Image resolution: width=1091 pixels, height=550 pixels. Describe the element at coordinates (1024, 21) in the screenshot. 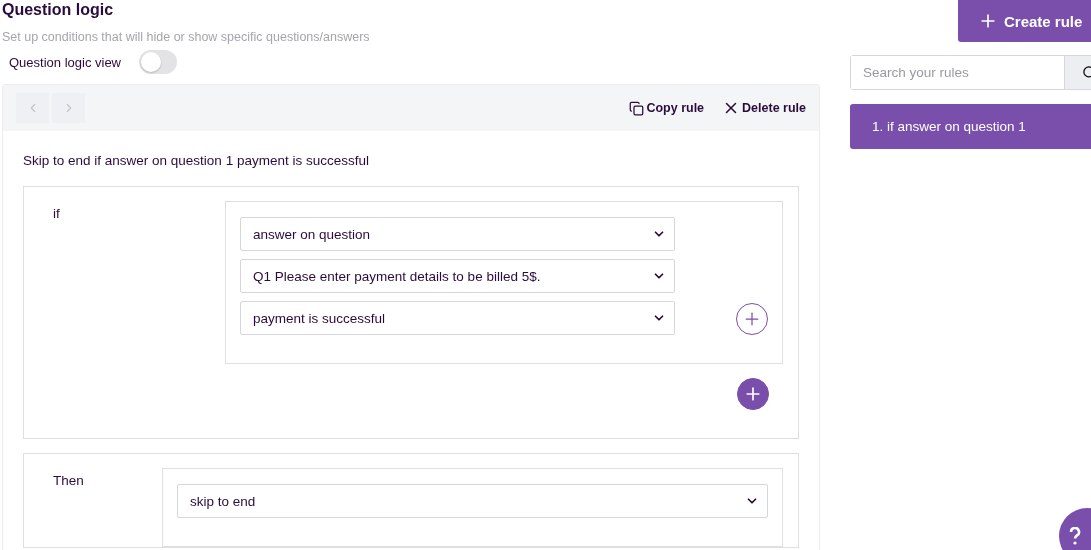

I see `create-rule-button: Create rule` at that location.